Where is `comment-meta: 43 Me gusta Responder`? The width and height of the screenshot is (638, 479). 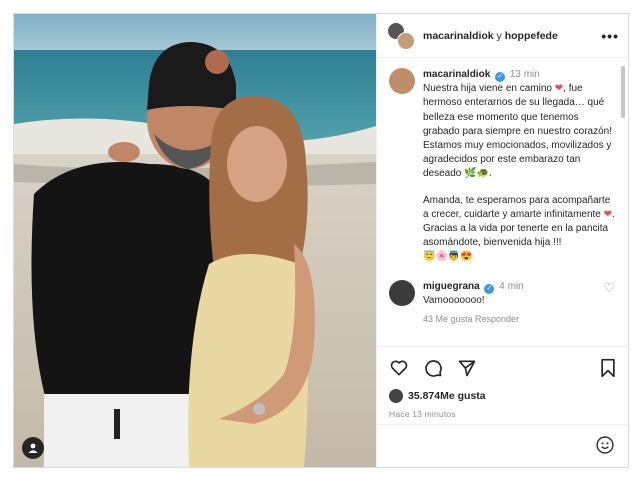
comment-meta: 43 Me gusta Responder is located at coordinates (511, 319).